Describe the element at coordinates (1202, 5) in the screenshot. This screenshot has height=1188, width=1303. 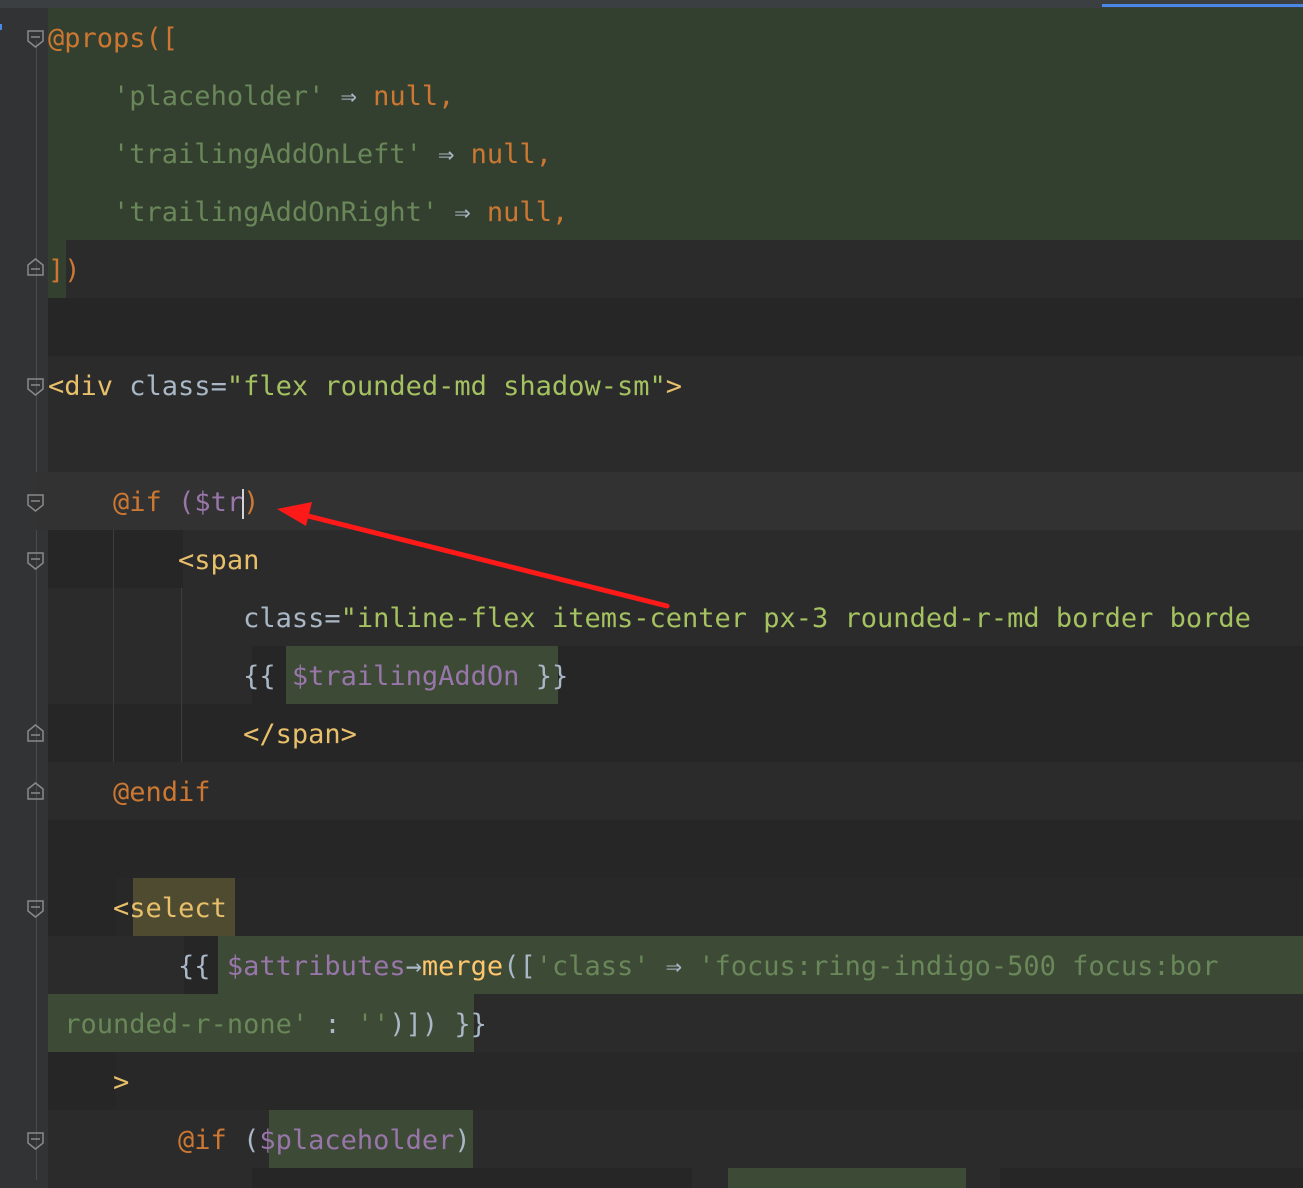
I see `active-tab-indicator` at that location.